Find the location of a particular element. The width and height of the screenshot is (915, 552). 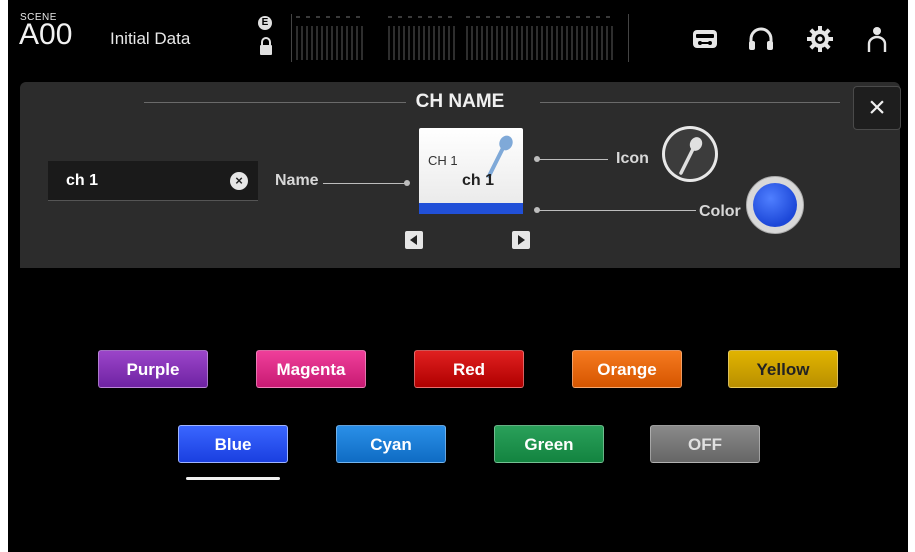

lock-status: E is located at coordinates (266, 36).